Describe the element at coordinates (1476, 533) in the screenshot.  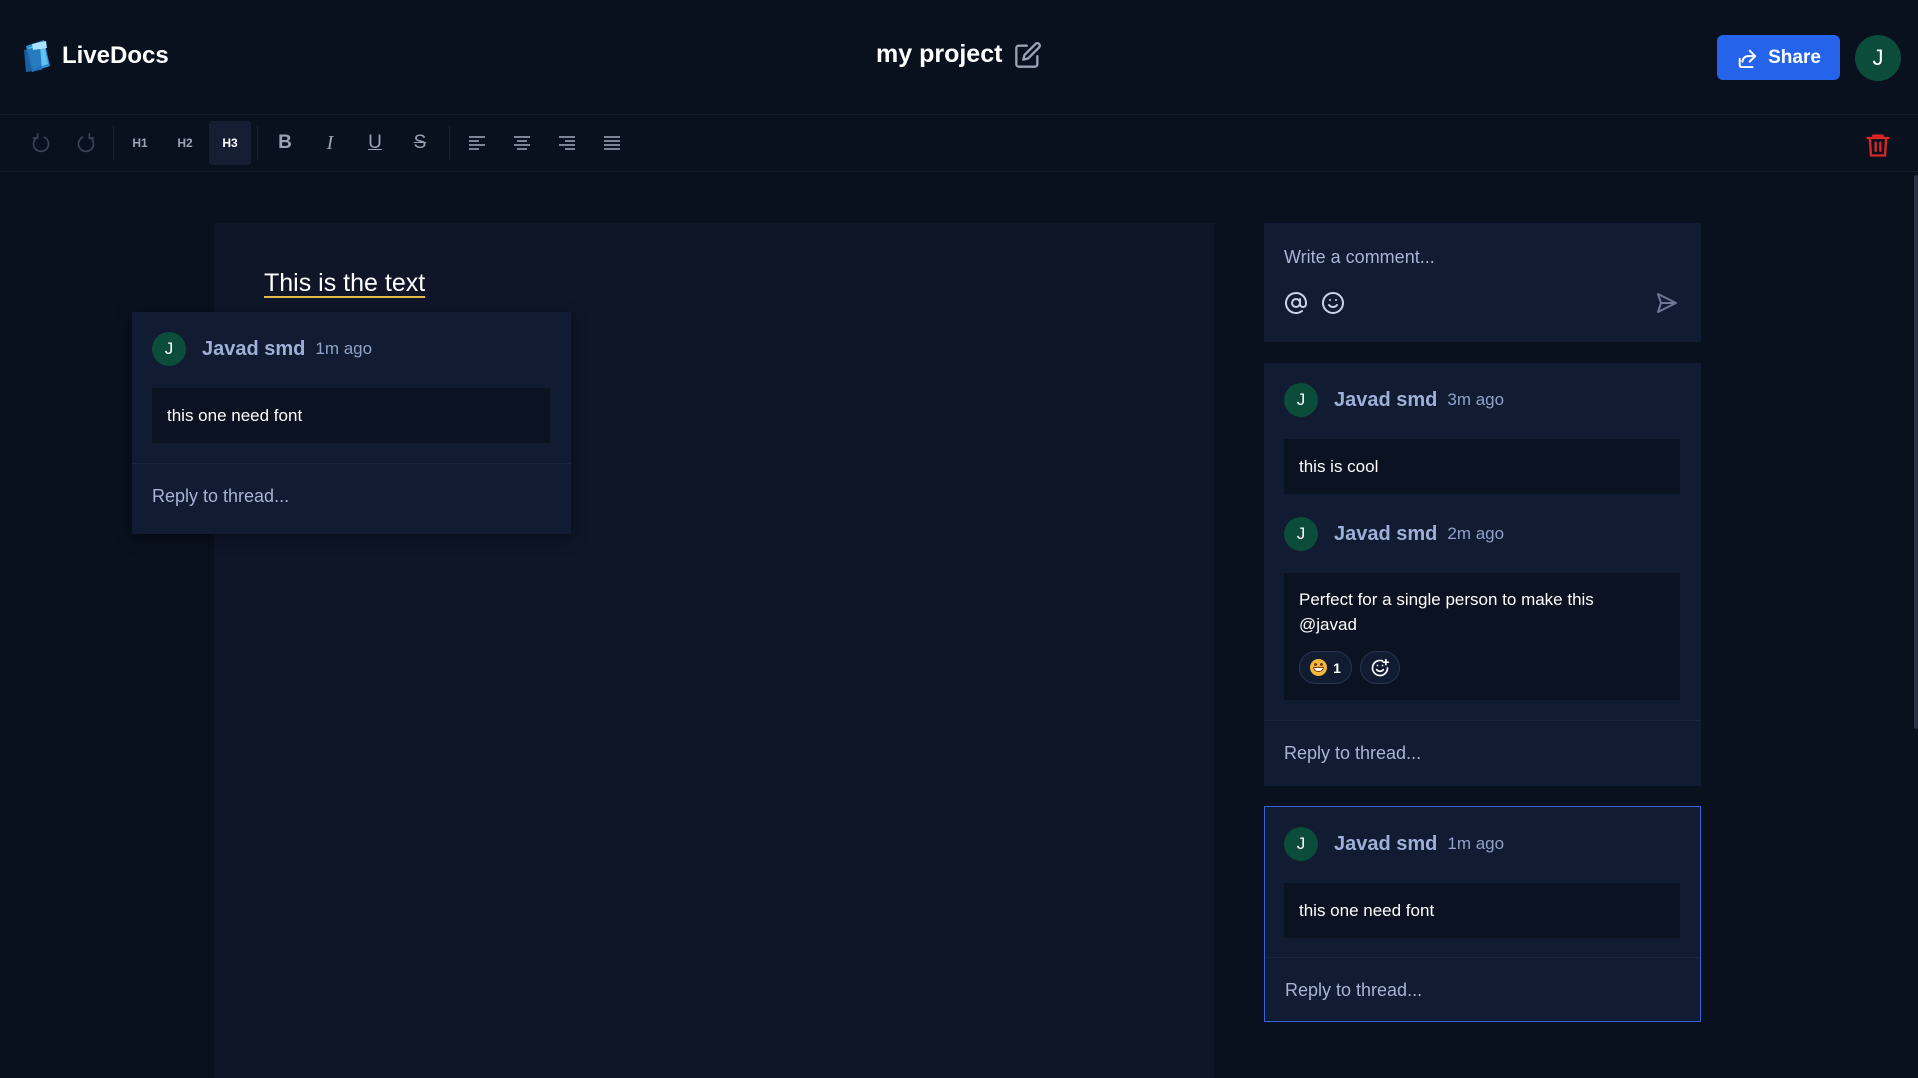
I see `comment-time: 2m ago` at that location.